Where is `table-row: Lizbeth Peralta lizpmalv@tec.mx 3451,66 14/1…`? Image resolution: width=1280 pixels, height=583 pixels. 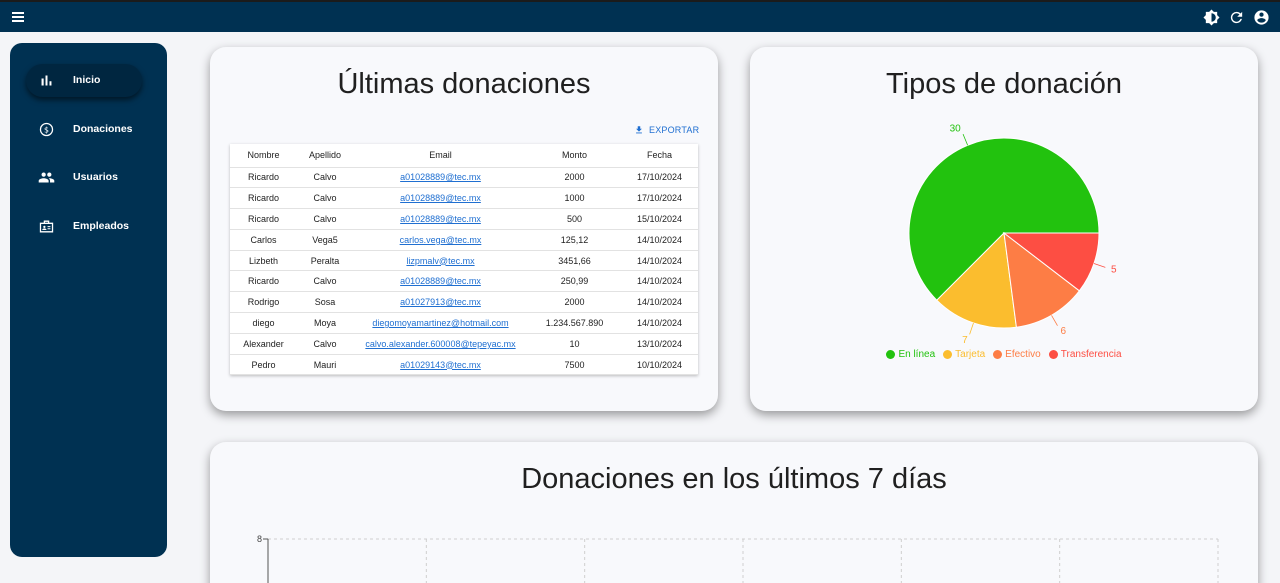
table-row: Lizbeth Peralta lizpmalv@tec.mx 3451,66 14/1… is located at coordinates (464, 261).